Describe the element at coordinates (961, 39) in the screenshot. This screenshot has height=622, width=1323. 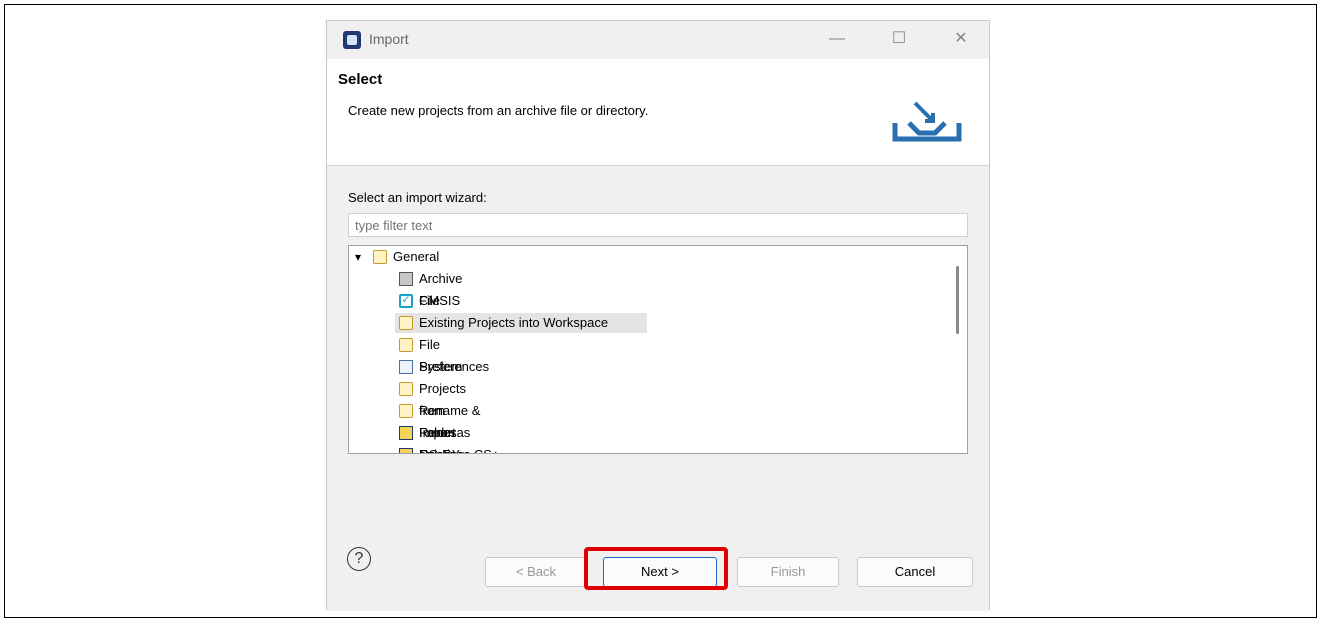
I see `close-icon: ✕` at that location.